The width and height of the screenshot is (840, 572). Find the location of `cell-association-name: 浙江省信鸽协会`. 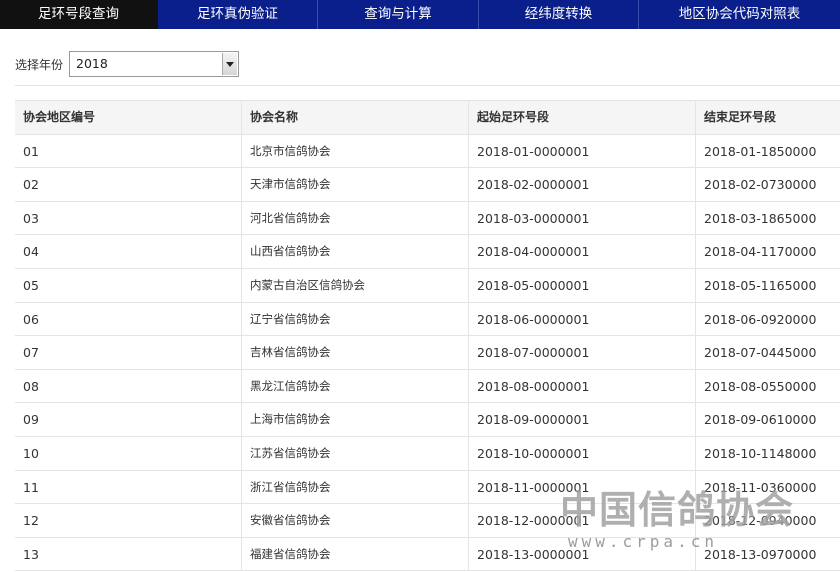

cell-association-name: 浙江省信鸽协会 is located at coordinates (355, 487).